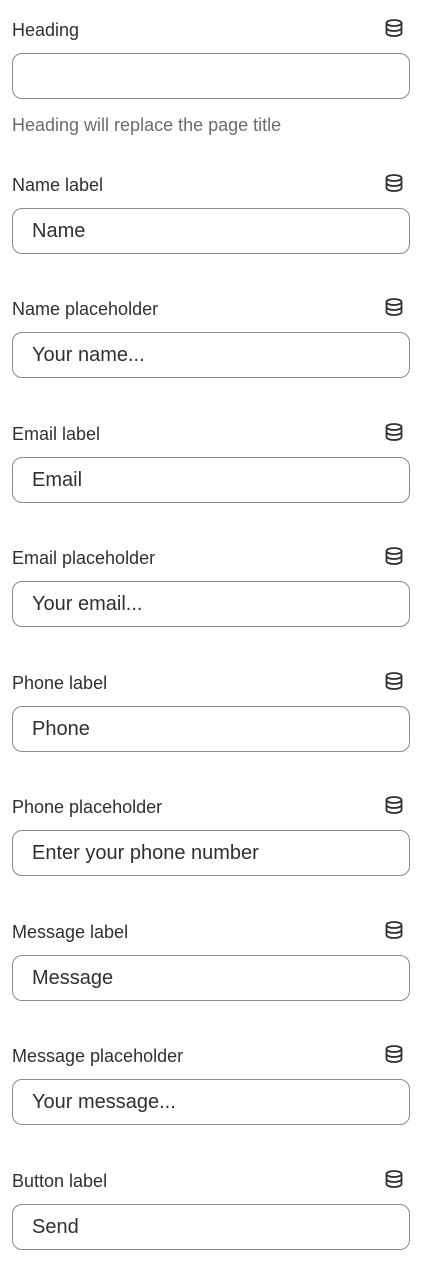  Describe the element at coordinates (213, 681) in the screenshot. I see `field-label-row: Phone label` at that location.